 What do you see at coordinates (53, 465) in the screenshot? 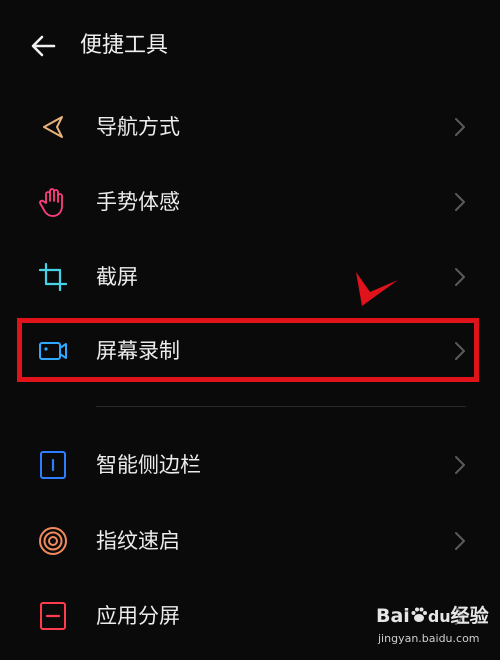
I see `smart-sidebar-icon` at bounding box center [53, 465].